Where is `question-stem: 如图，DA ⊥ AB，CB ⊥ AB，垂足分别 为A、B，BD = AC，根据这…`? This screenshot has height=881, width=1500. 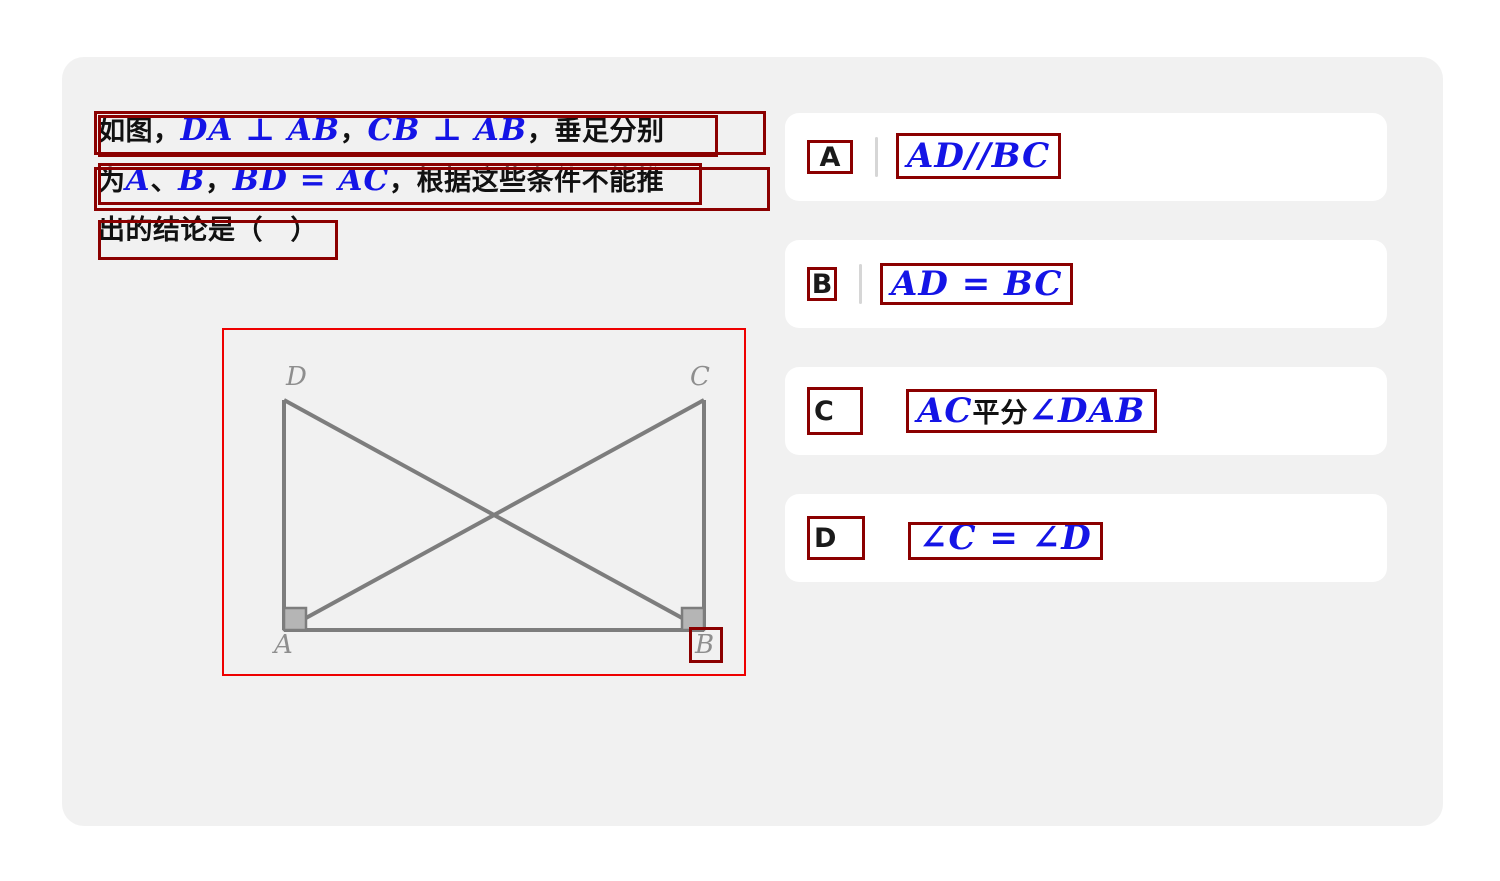 question-stem: 如图，DA ⊥ AB，CB ⊥ AB，垂足分别 为A、B，BD = AC，根据这… is located at coordinates (428, 180).